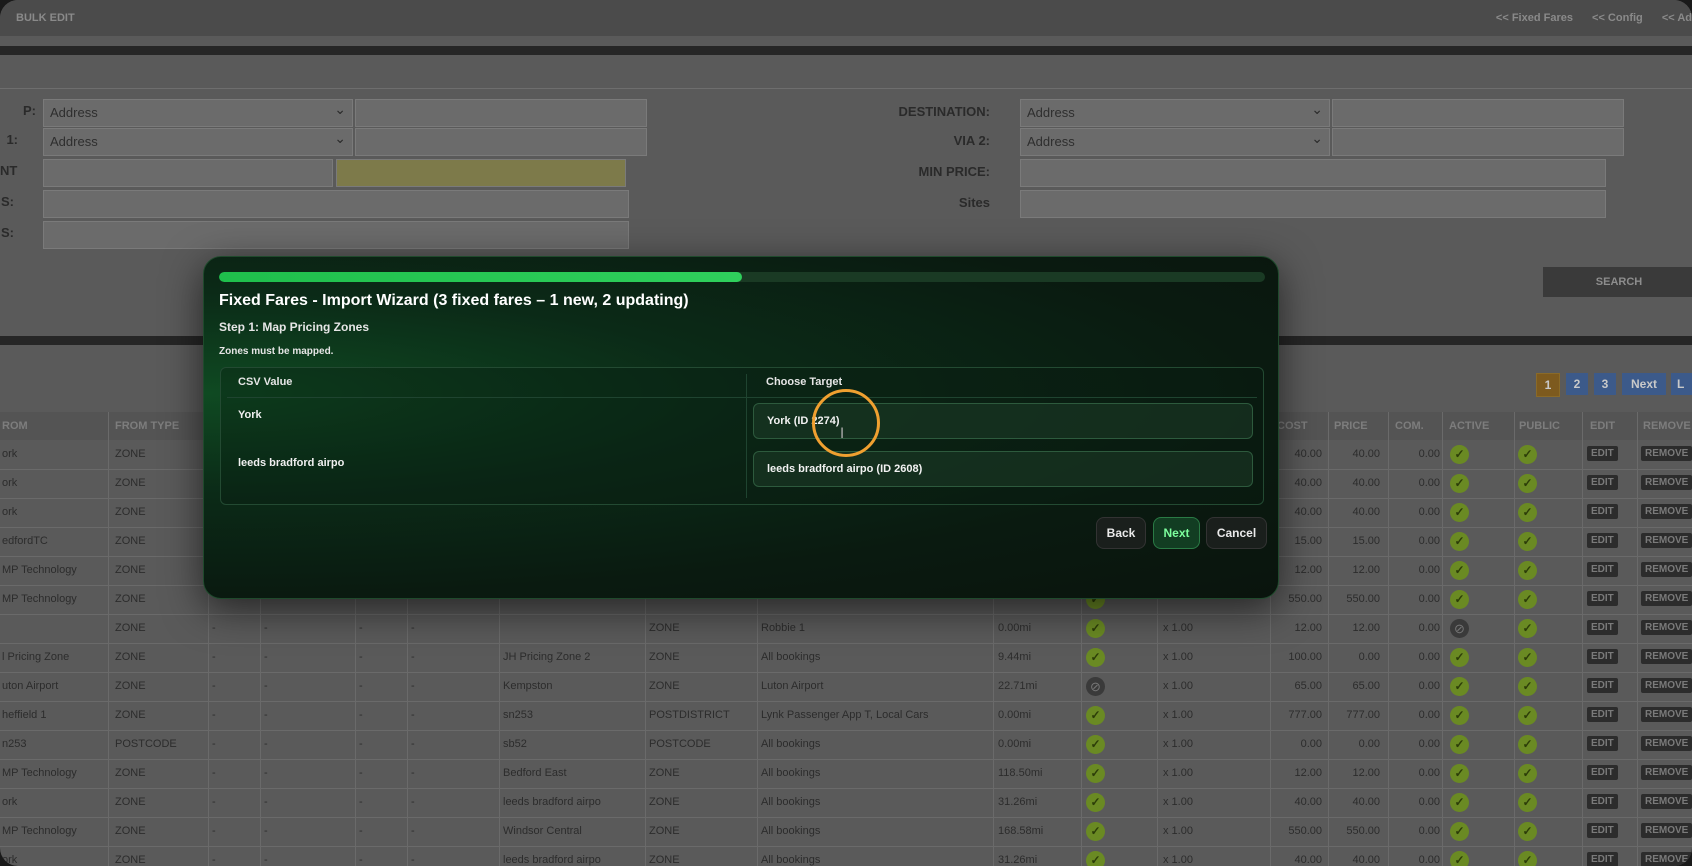 This screenshot has width=1692, height=866. What do you see at coordinates (1548, 385) in the screenshot?
I see `page-1-button: 1` at bounding box center [1548, 385].